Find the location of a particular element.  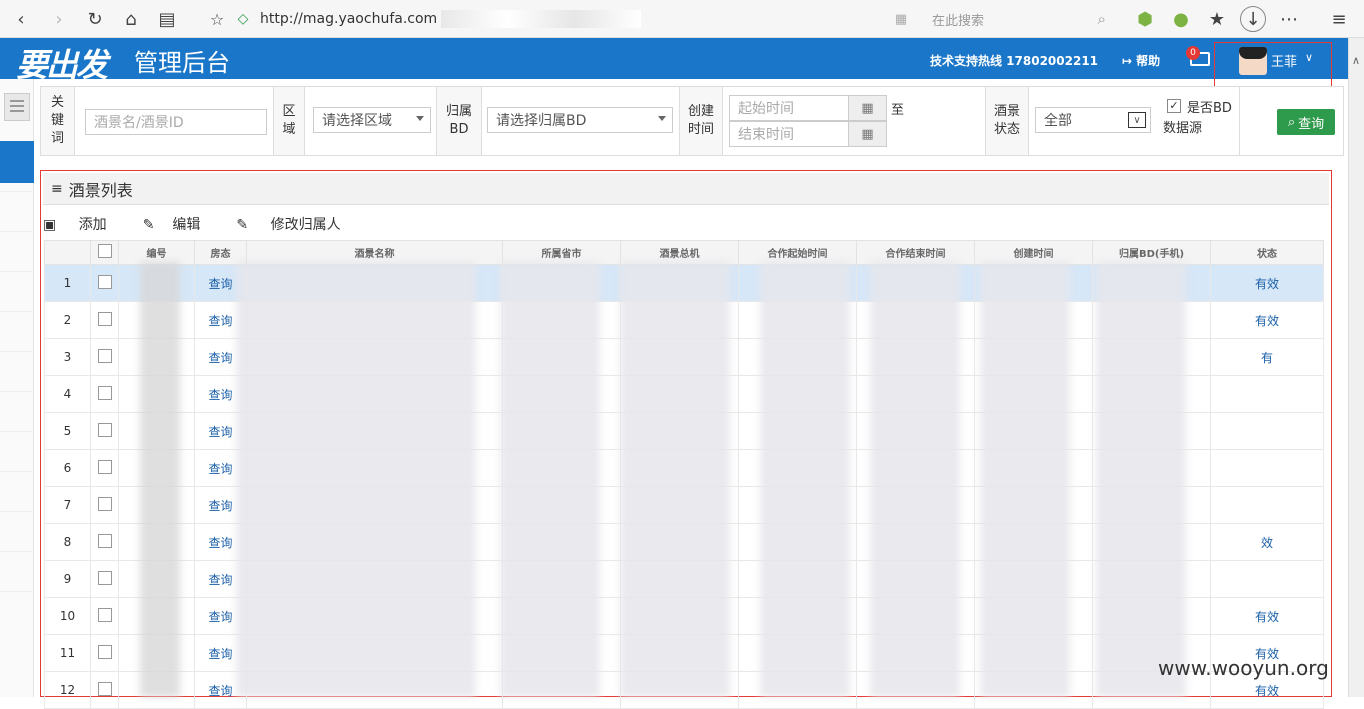

search-icon: ⌕ is located at coordinates (1102, 19).